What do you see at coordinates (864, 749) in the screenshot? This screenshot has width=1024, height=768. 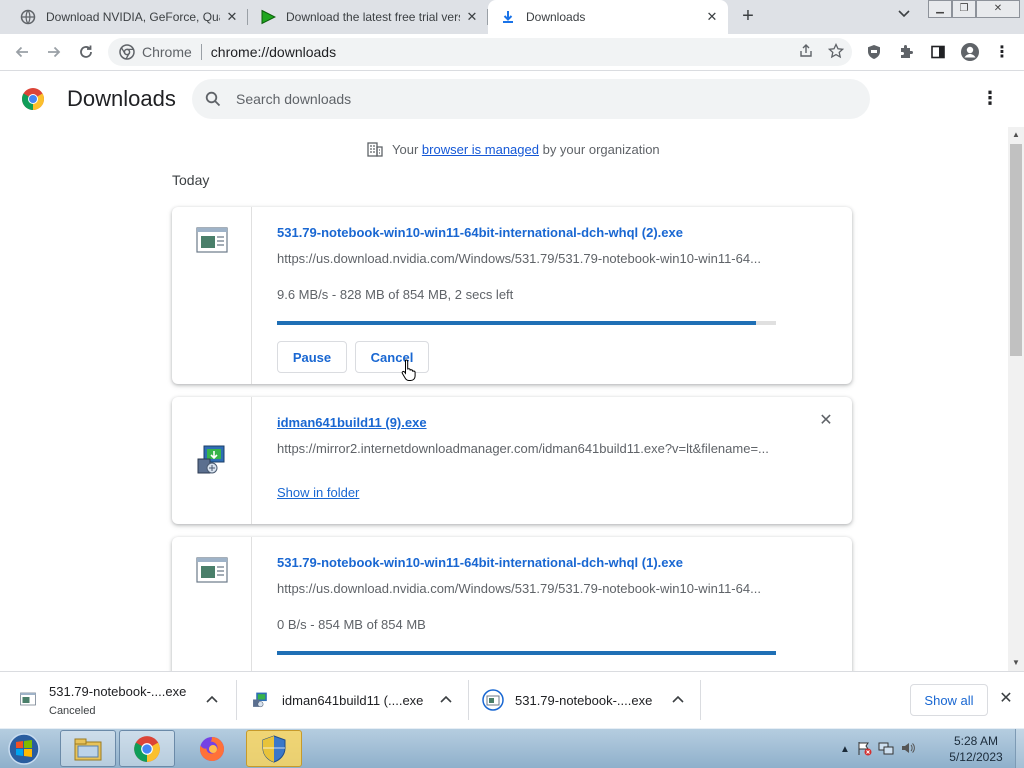 I see `action-center-flag-icon` at bounding box center [864, 749].